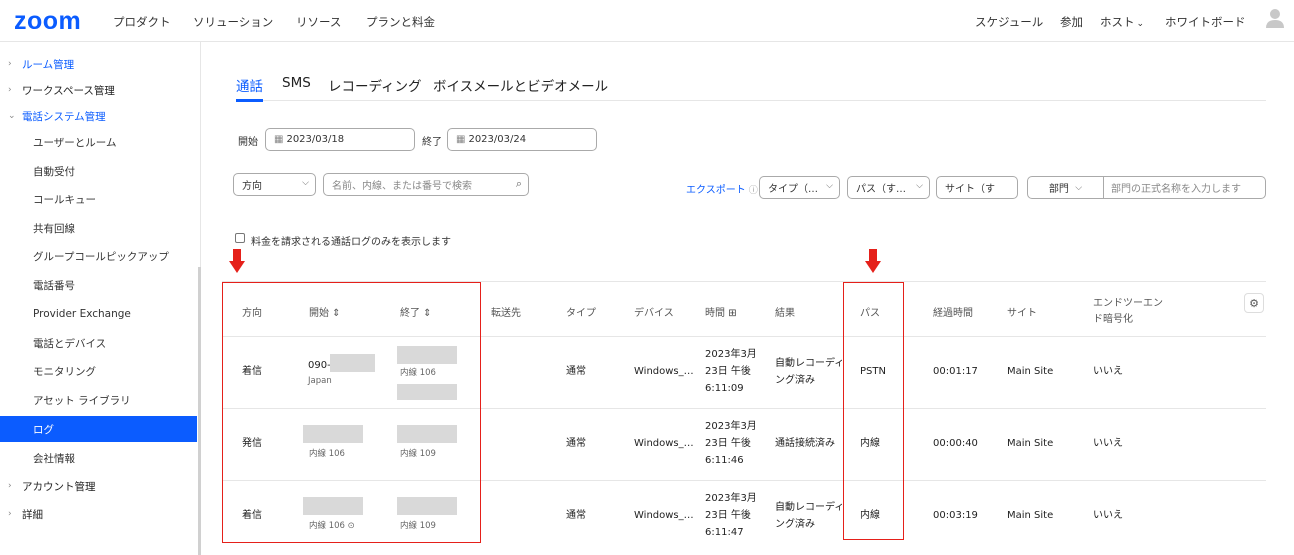 The width and height of the screenshot is (1294, 555). What do you see at coordinates (520, 85) in the screenshot?
I see `tab-voicemail: ボイスメールとビデオメール` at bounding box center [520, 85].